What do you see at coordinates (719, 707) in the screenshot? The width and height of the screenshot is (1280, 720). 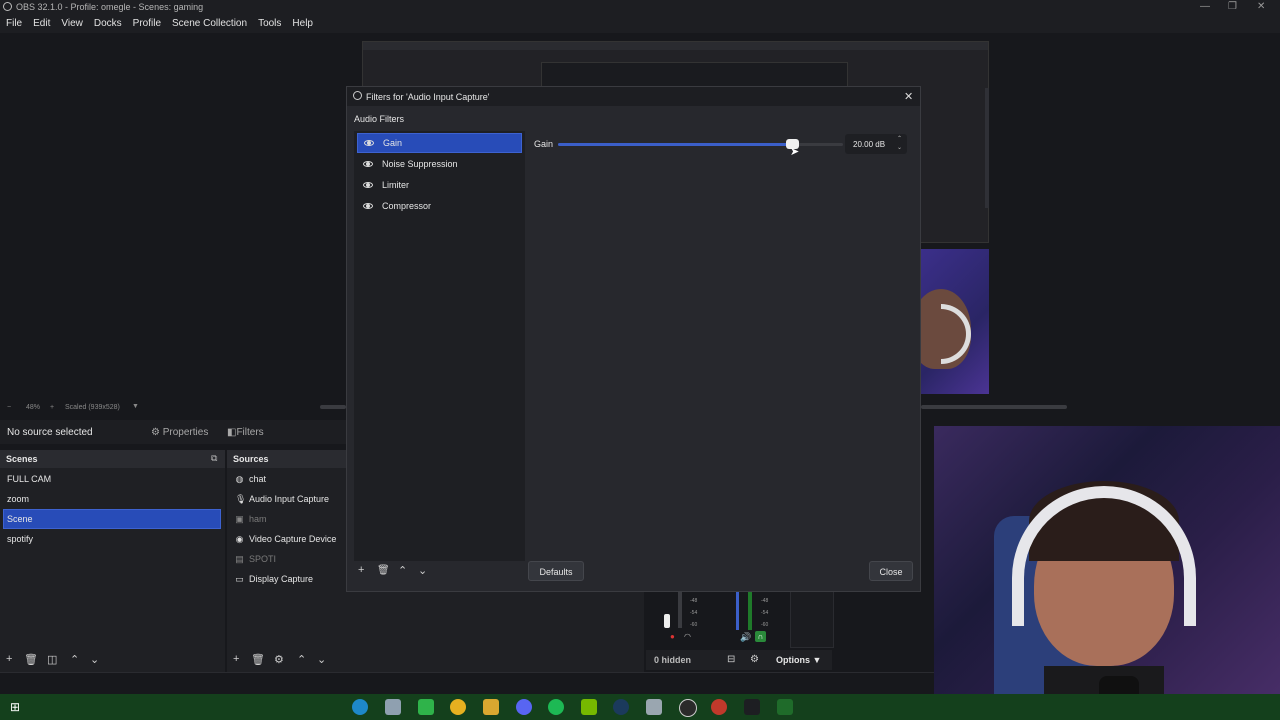 I see `app3-icon` at bounding box center [719, 707].